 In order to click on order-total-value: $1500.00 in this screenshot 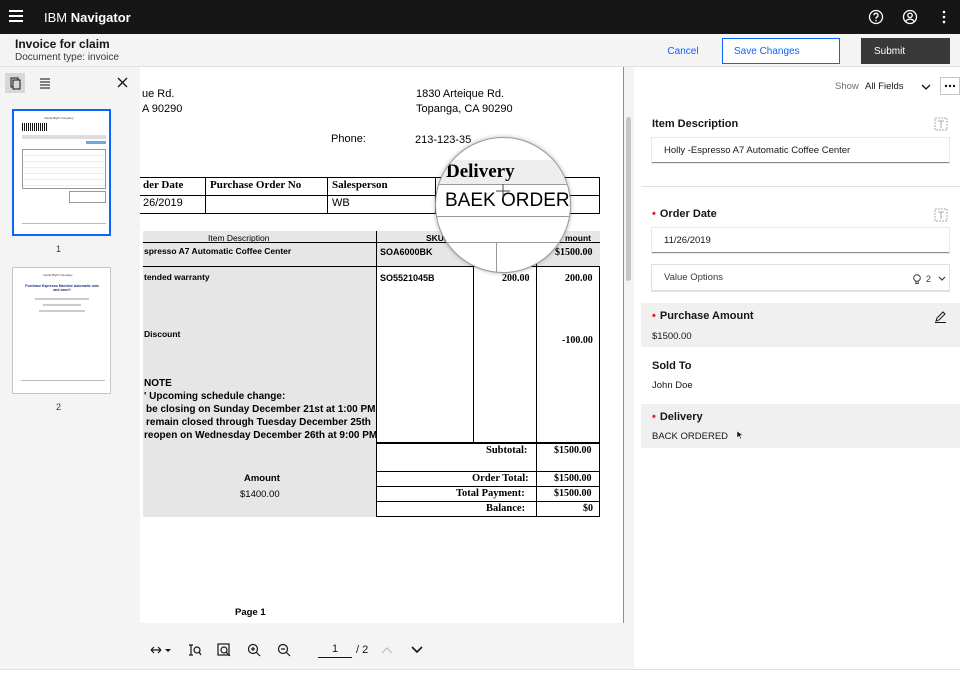, I will do `click(573, 478)`.